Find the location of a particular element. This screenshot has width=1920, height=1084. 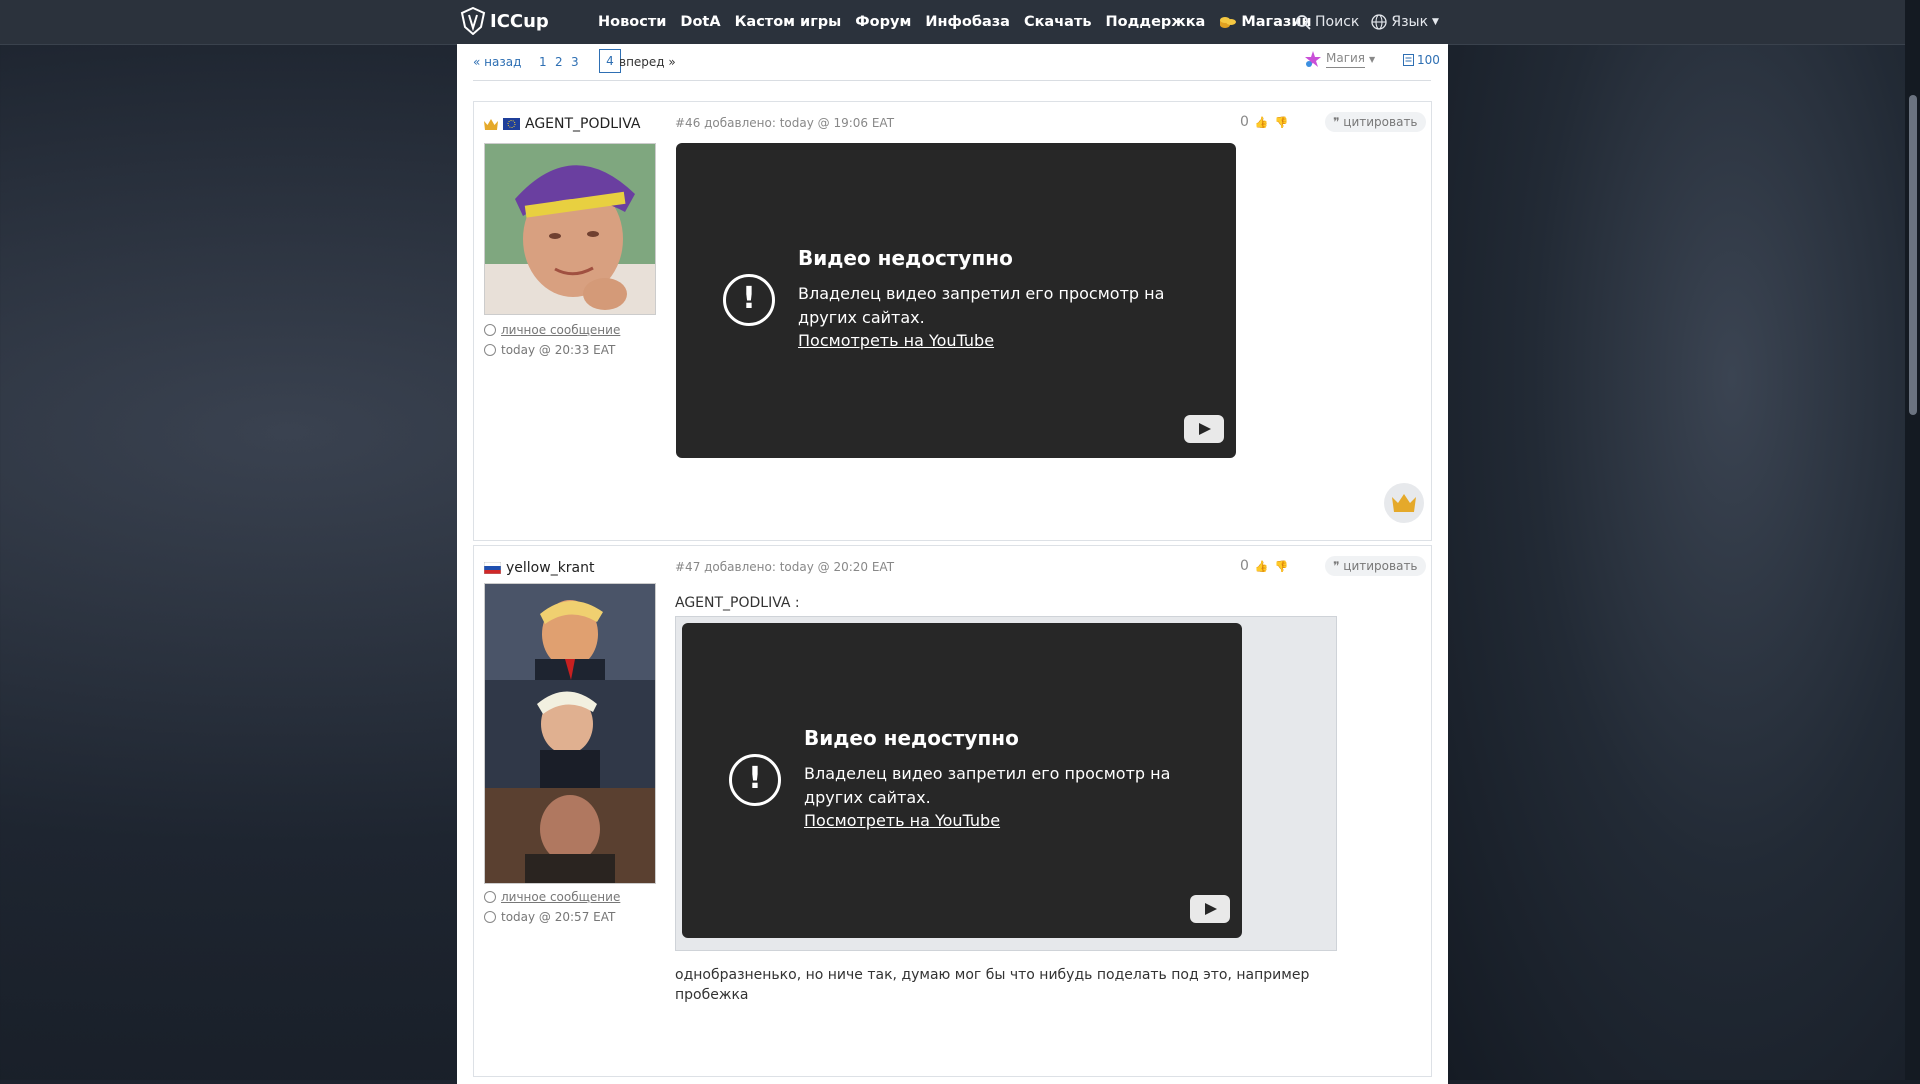

magic-dropdown: Магия ▼ is located at coordinates (1339, 59).